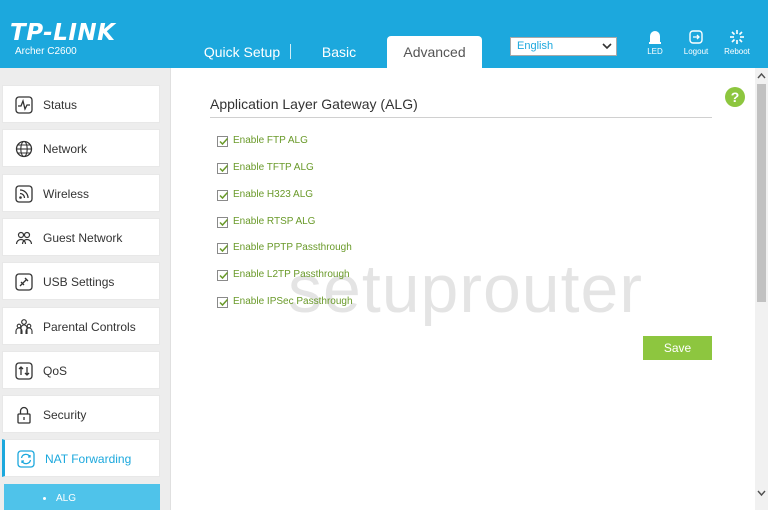 This screenshot has width=768, height=510. I want to click on sidebar-item-qos: QoS, so click(81, 370).